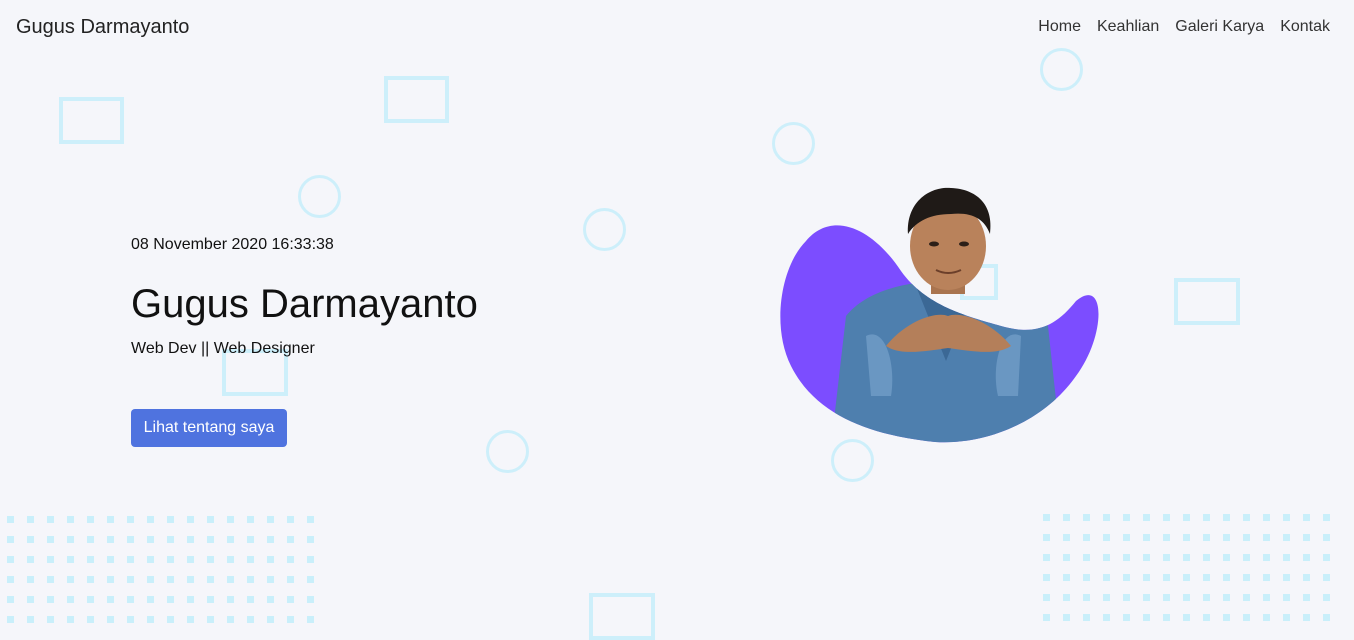 Image resolution: width=1354 pixels, height=640 pixels. What do you see at coordinates (1059, 27) in the screenshot?
I see `nav-home-link: Home` at bounding box center [1059, 27].